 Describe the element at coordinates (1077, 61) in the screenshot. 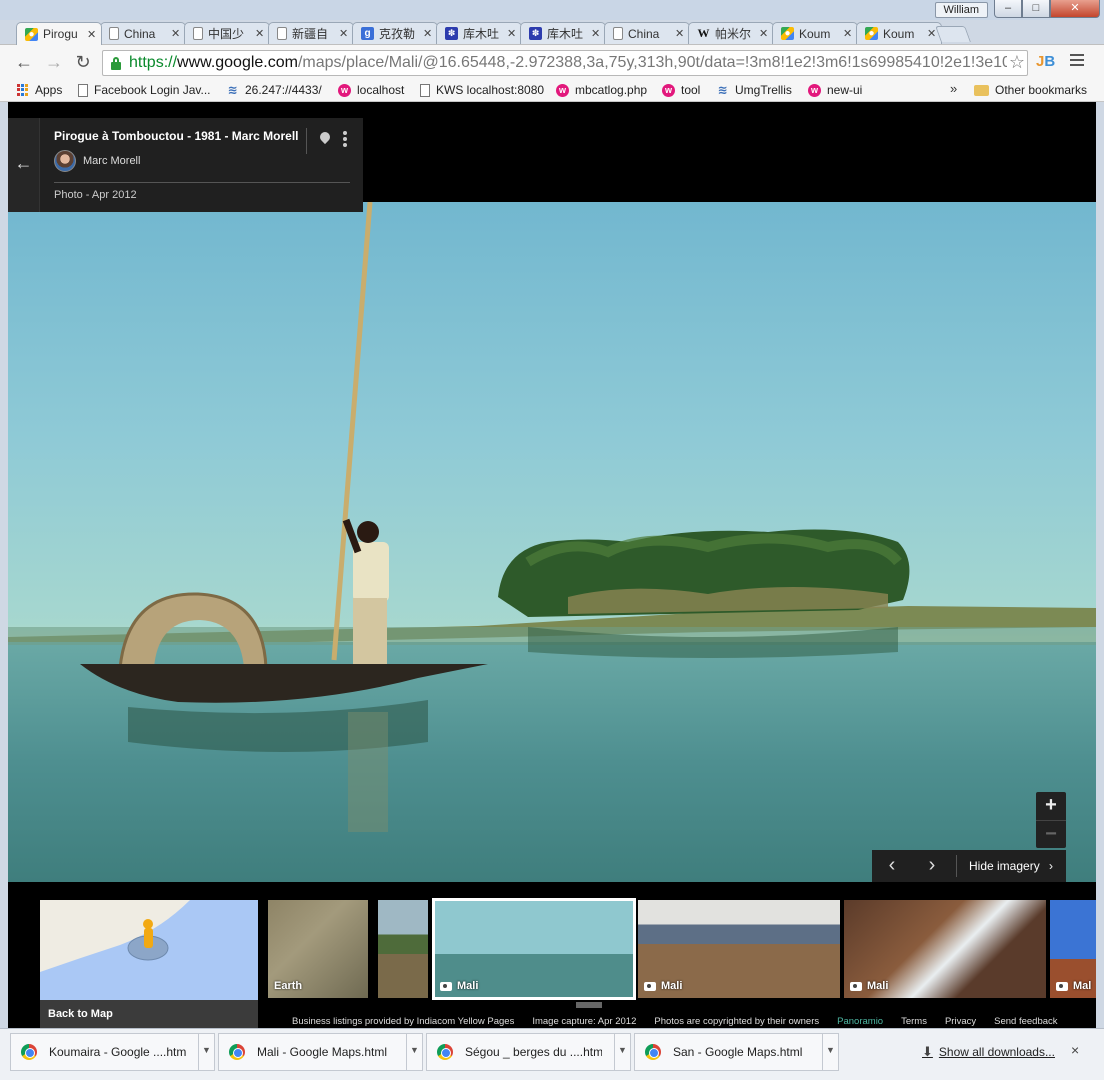

I see `menu-icon` at that location.